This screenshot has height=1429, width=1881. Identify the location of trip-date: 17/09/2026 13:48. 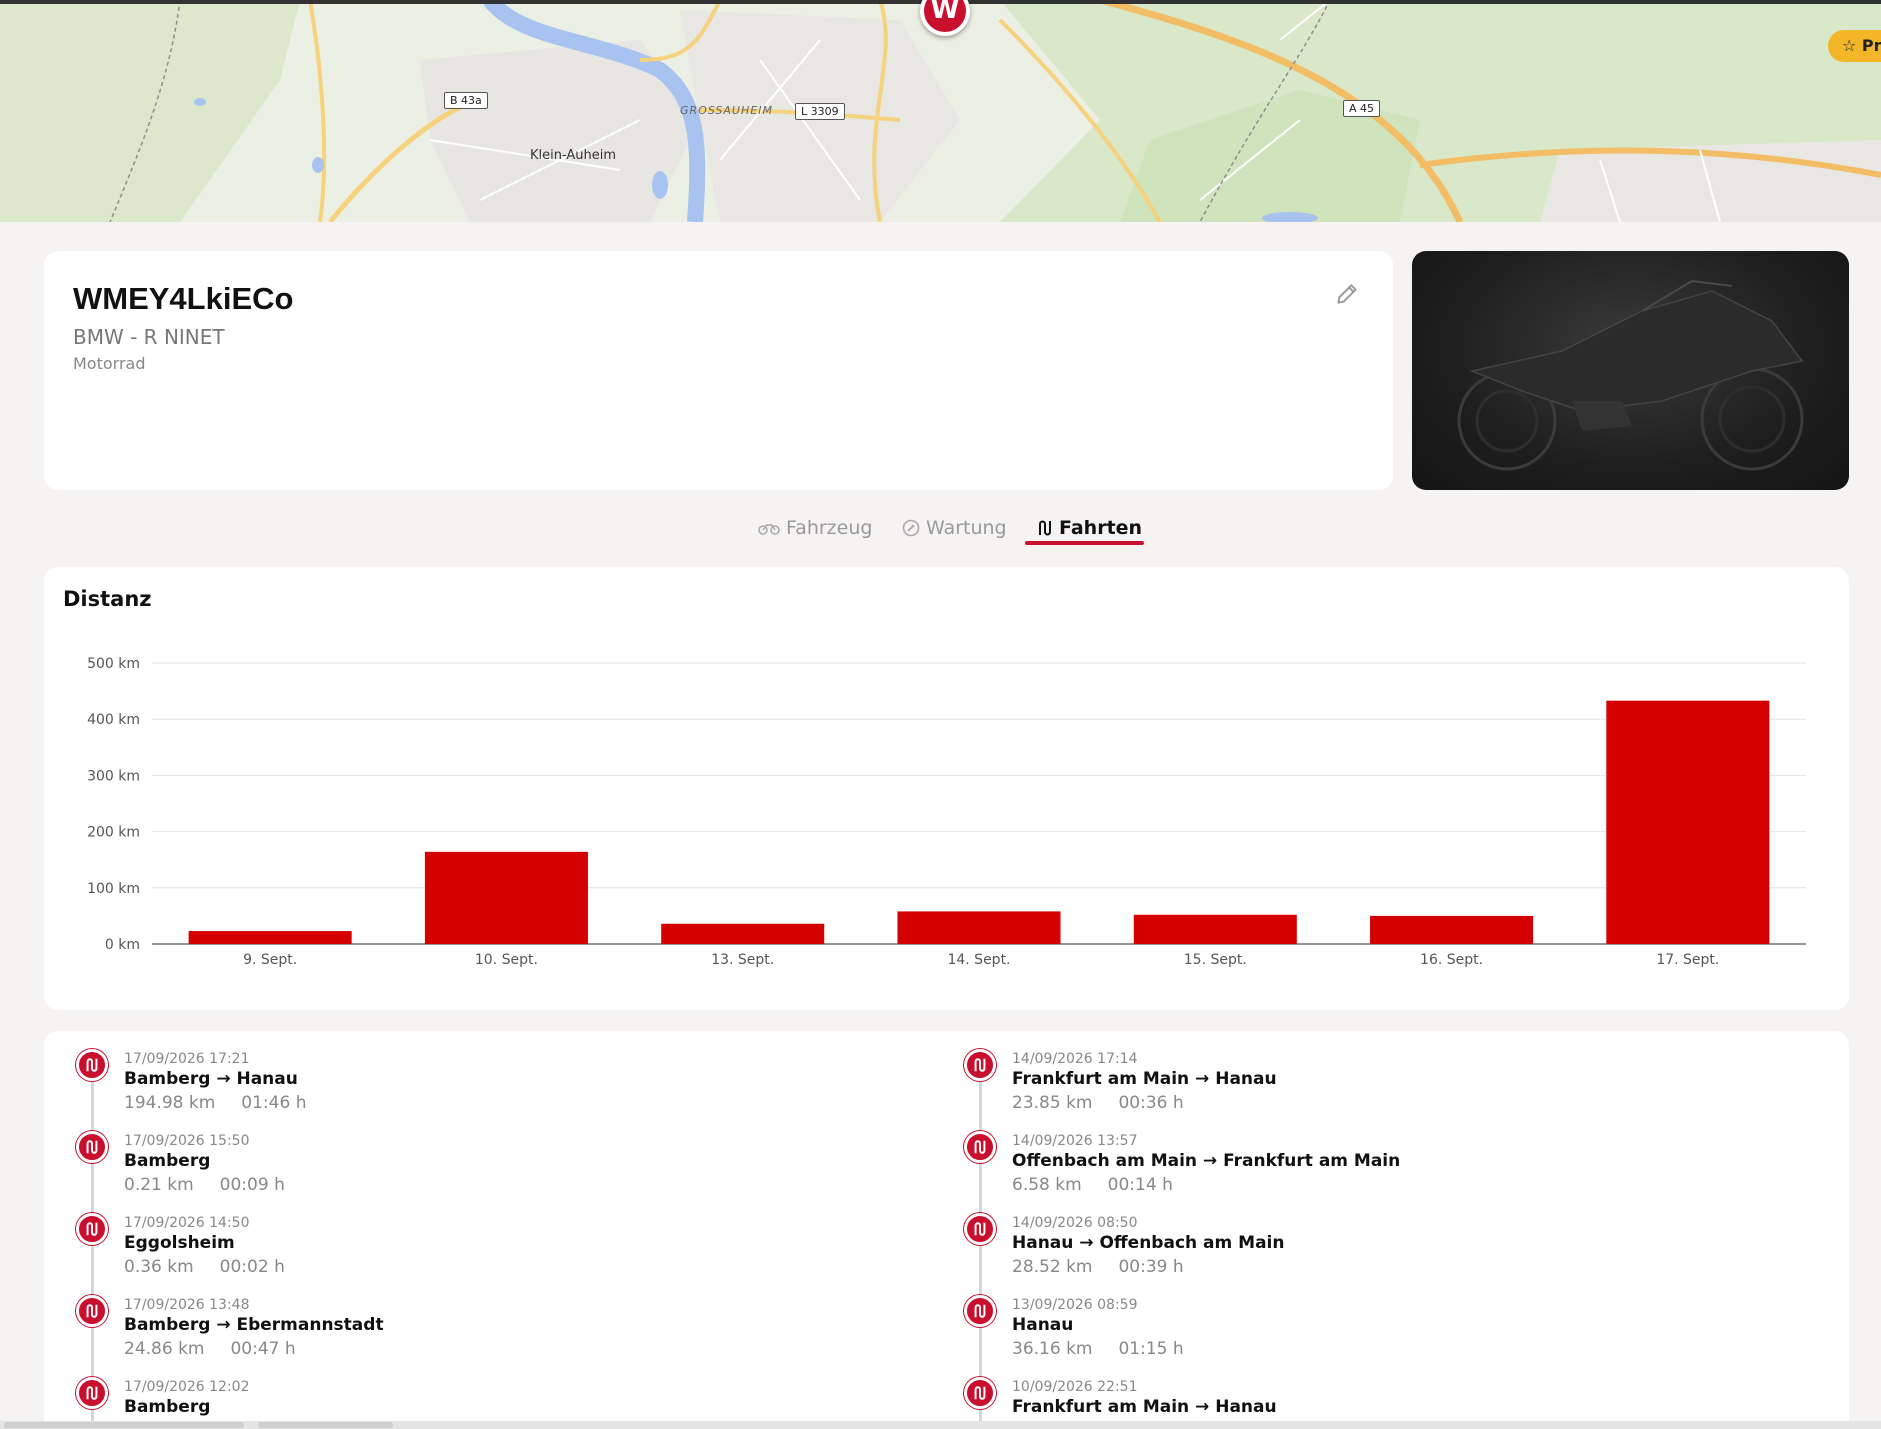
(187, 1305).